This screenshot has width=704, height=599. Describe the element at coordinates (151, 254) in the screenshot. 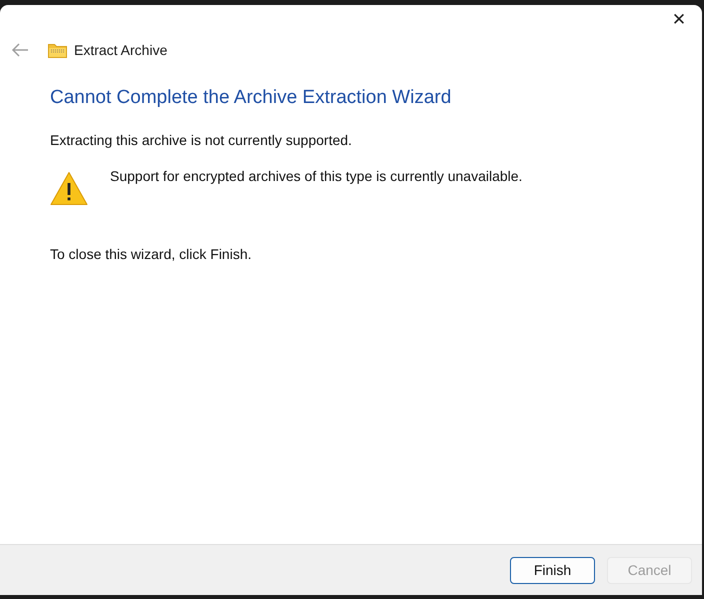

I see `instruction-text: To close this wizard, click Finish.` at that location.